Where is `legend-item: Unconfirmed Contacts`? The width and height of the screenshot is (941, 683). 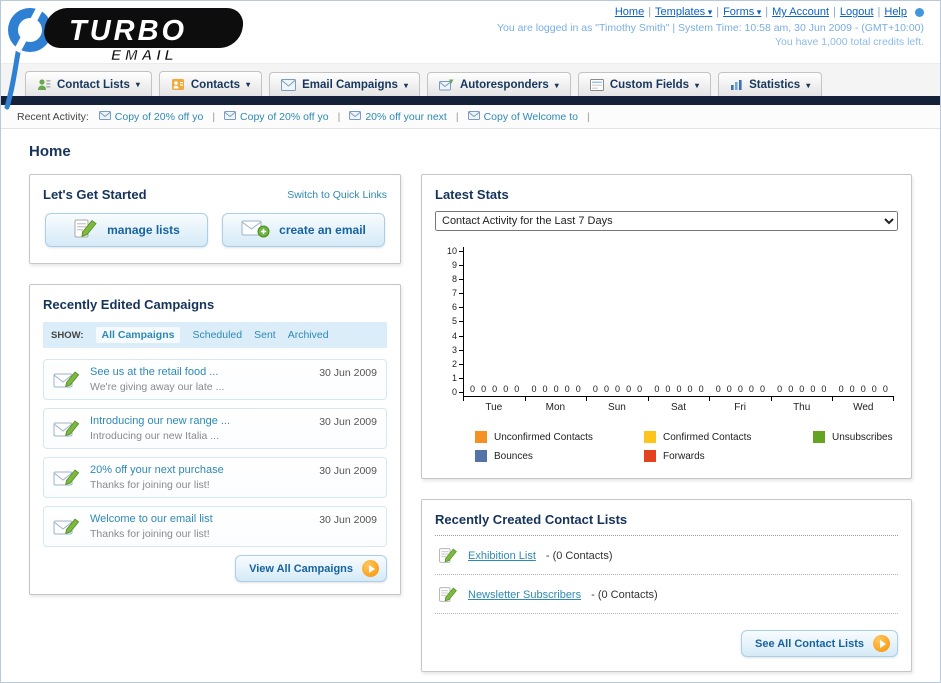
legend-item: Unconfirmed Contacts is located at coordinates (557, 437).